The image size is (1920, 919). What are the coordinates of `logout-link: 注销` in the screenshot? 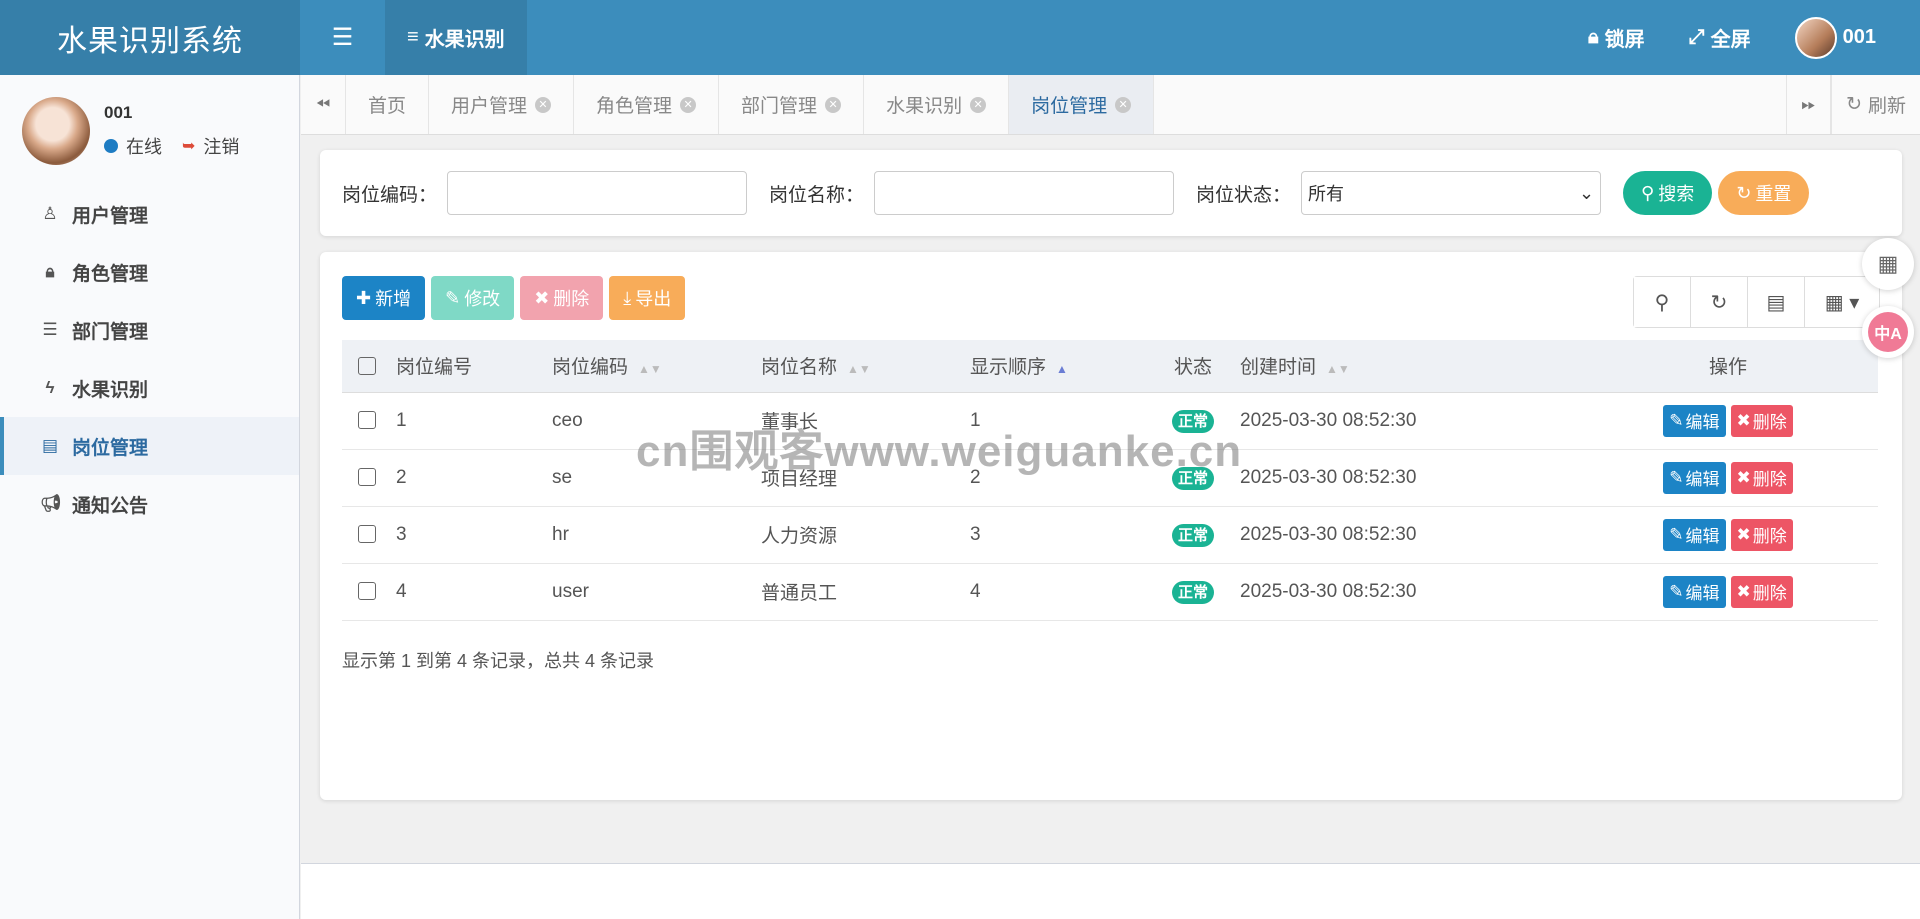 It's located at (221, 146).